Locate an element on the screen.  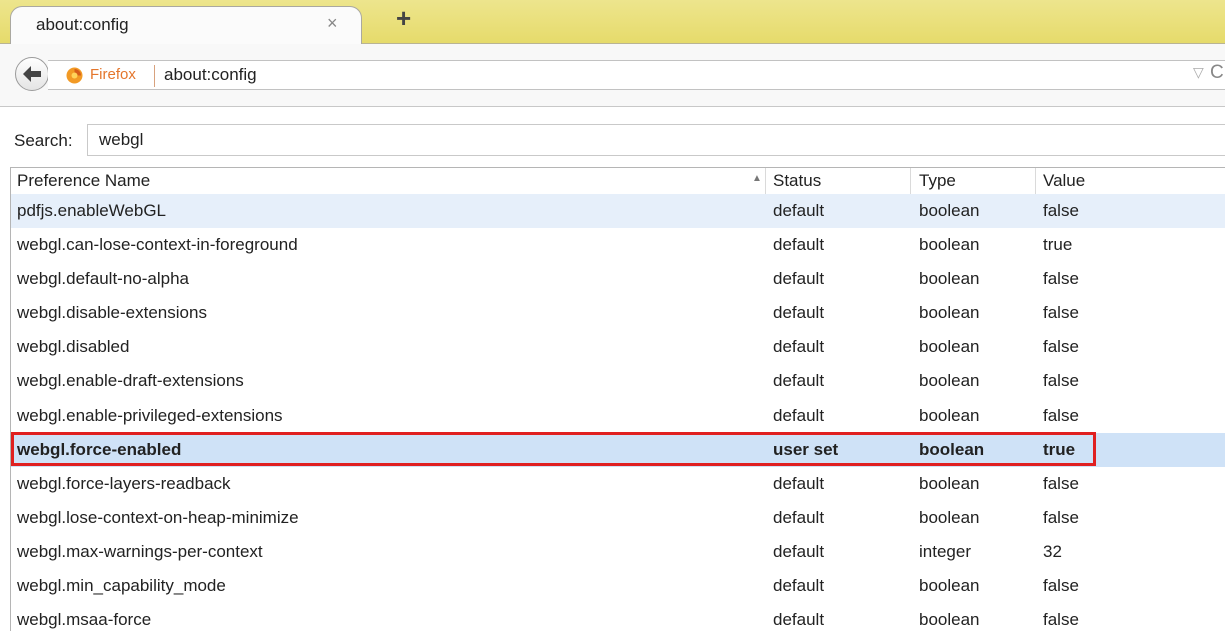
nav-bar: Firefox about:config ▽ C is located at coordinates (612, 75).